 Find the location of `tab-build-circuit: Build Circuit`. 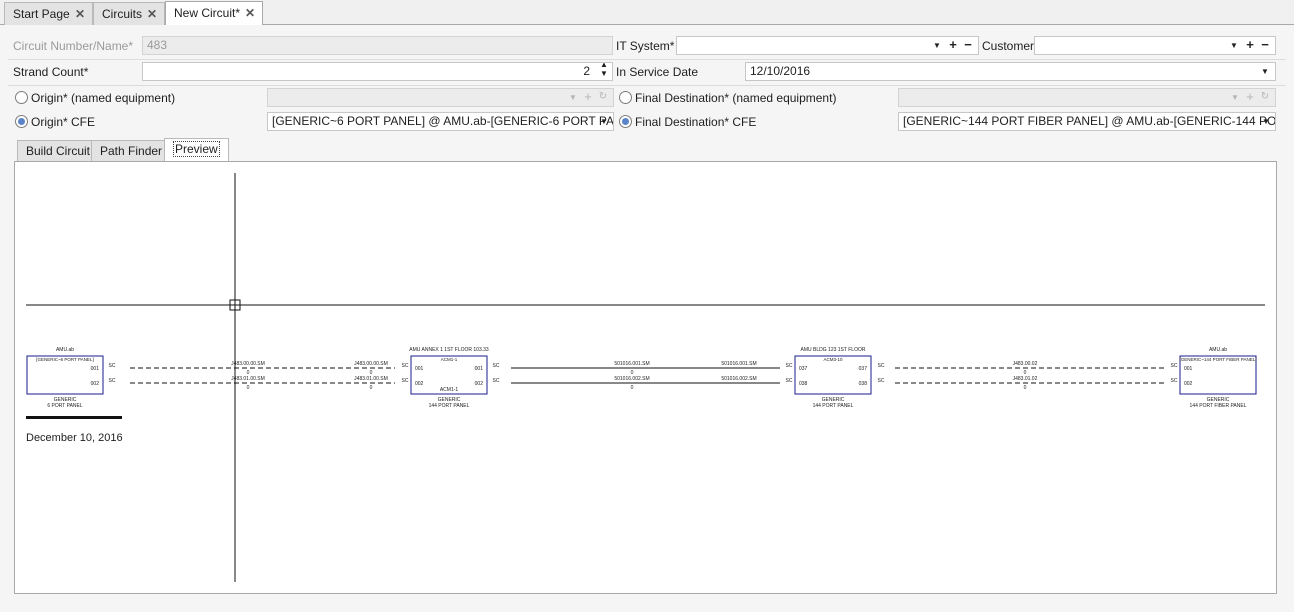

tab-build-circuit: Build Circuit is located at coordinates (58, 150).